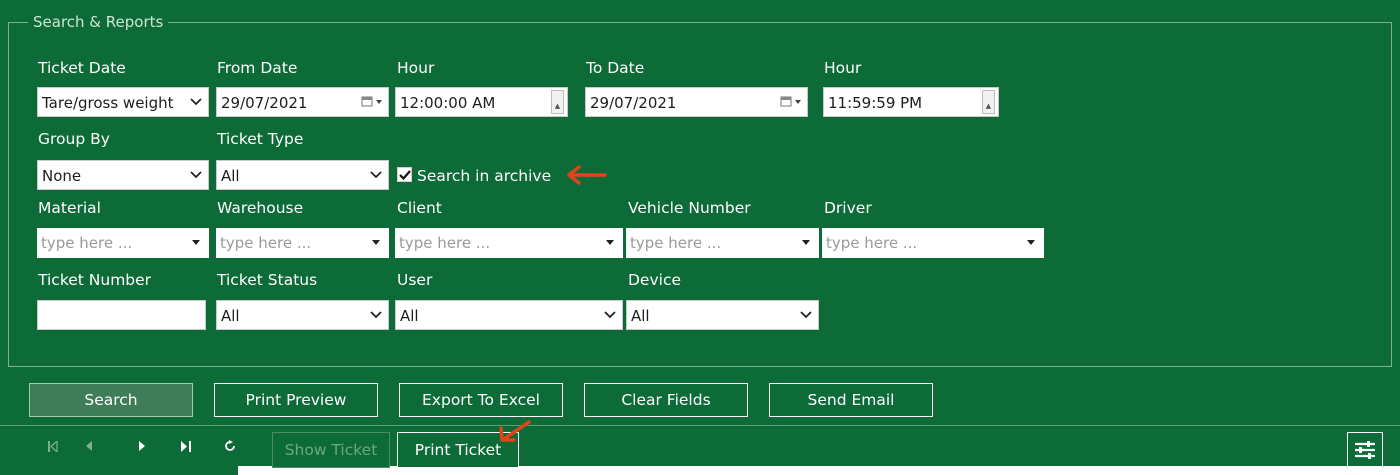  I want to click on from-date-picker: 29/07/2021, so click(302, 102).